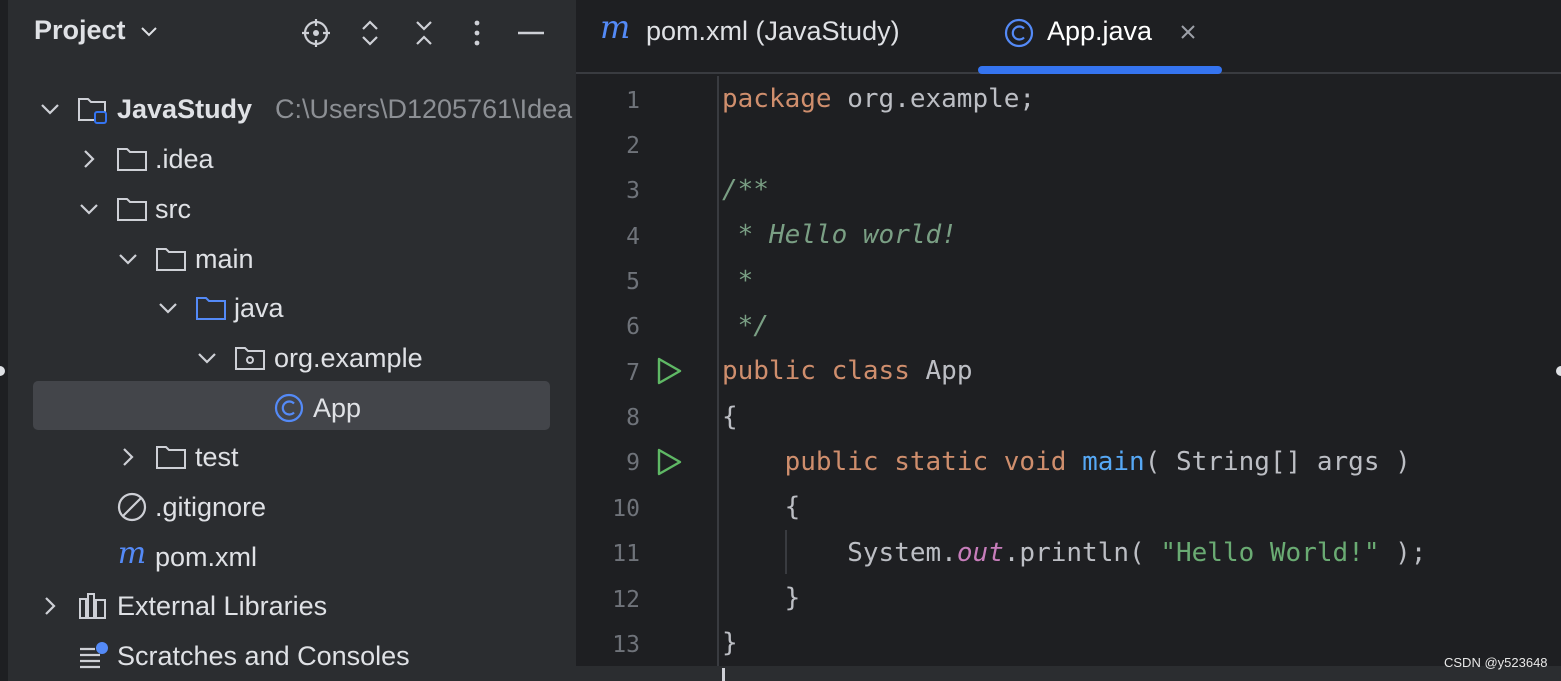  What do you see at coordinates (477, 33) in the screenshot?
I see `more-options-icon` at bounding box center [477, 33].